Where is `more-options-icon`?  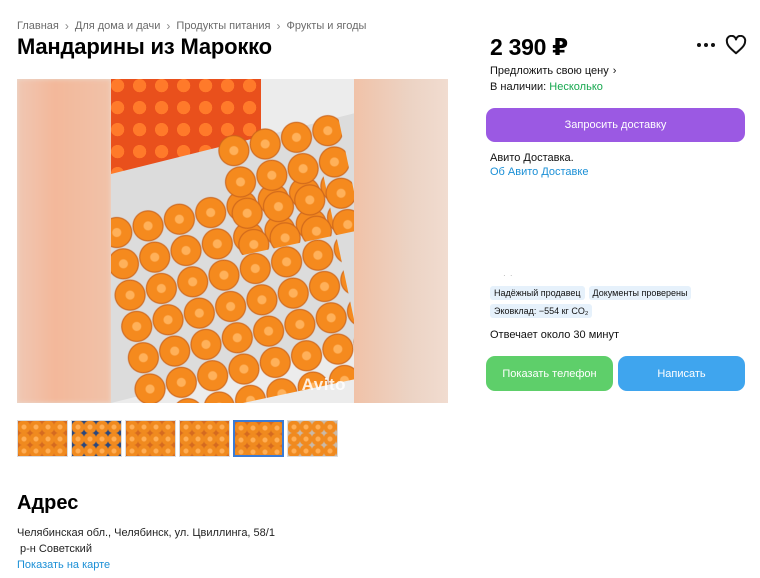 more-options-icon is located at coordinates (706, 45).